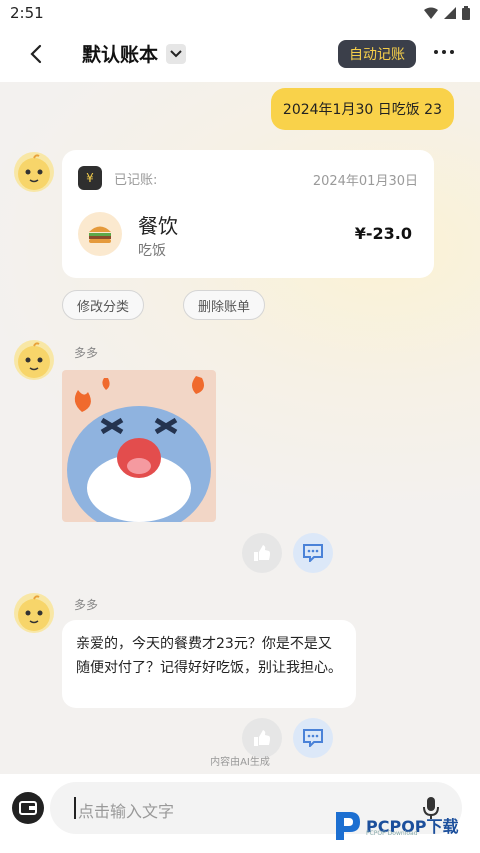  What do you see at coordinates (450, 13) in the screenshot?
I see `signal-icon` at bounding box center [450, 13].